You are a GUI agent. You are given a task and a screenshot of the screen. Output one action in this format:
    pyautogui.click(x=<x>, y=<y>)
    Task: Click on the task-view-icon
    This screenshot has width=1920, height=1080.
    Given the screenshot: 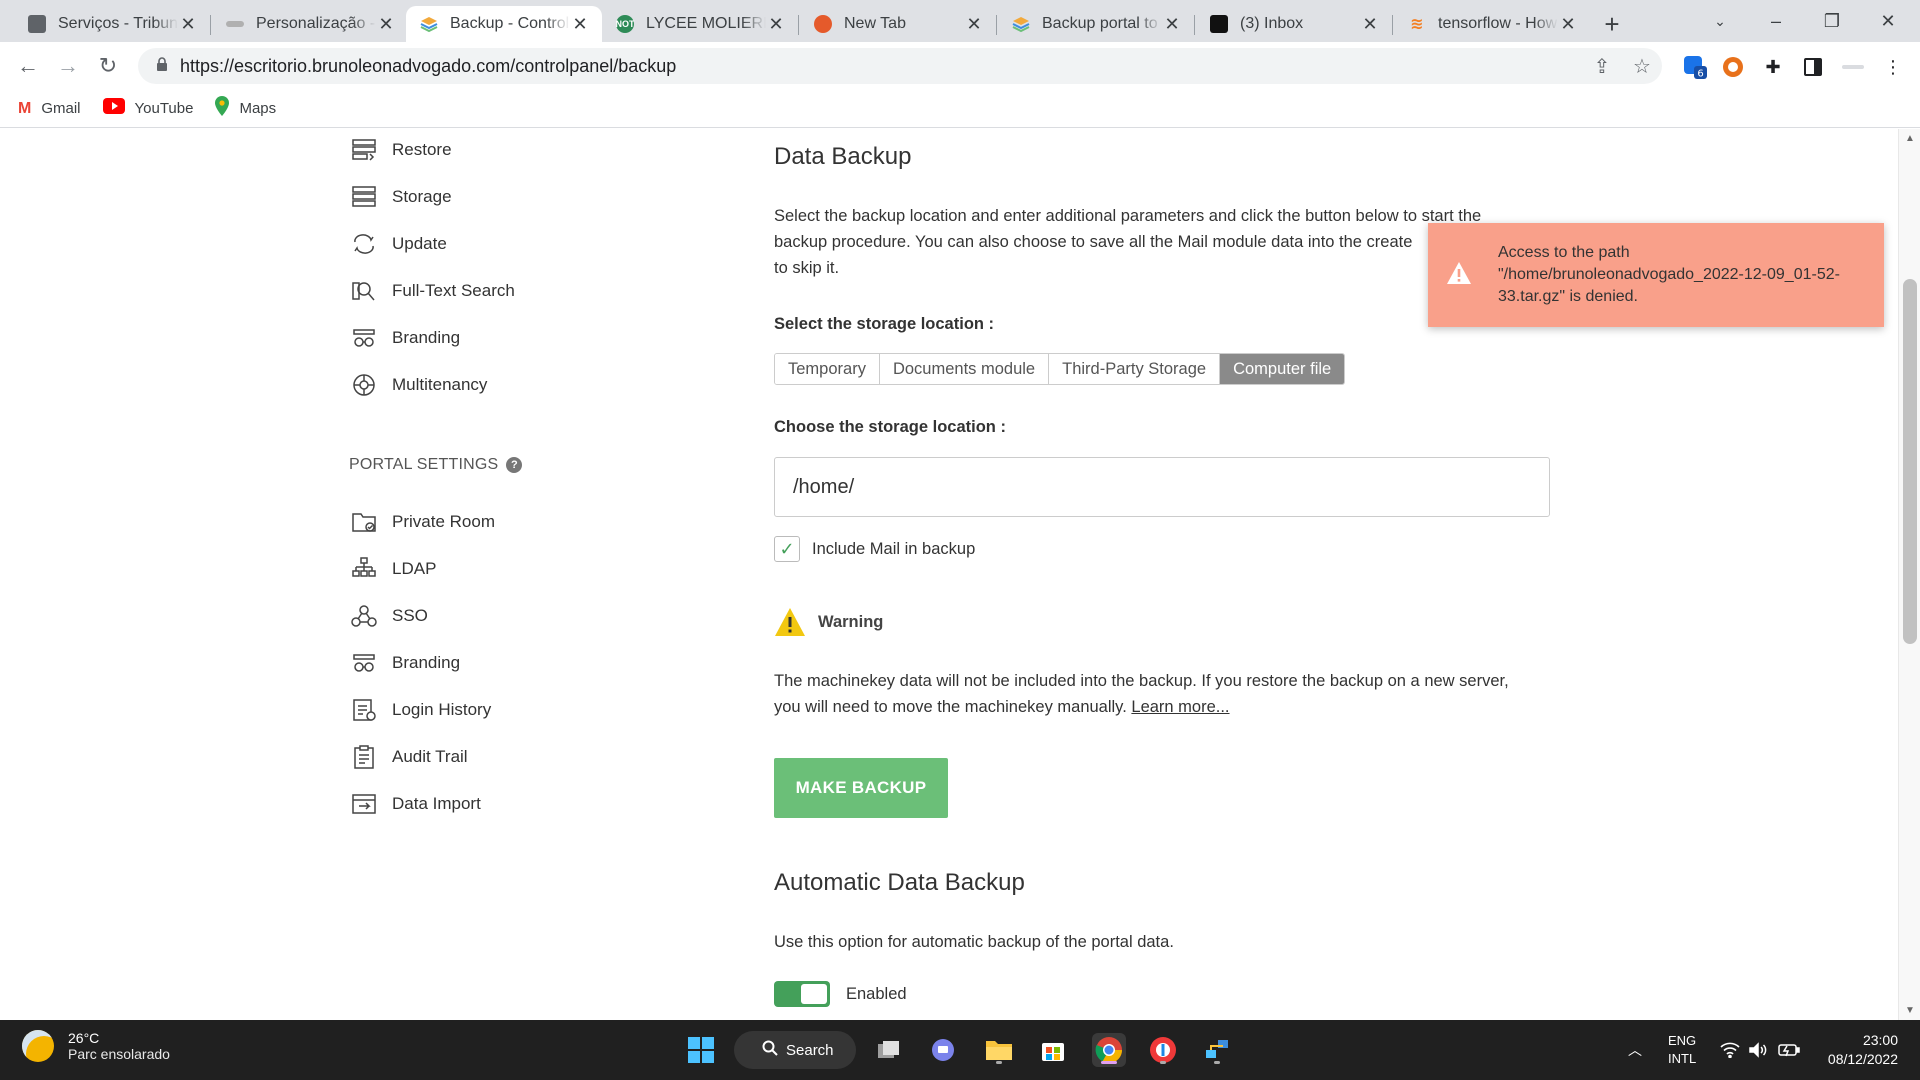 What is the action you would take?
    pyautogui.click(x=889, y=1050)
    